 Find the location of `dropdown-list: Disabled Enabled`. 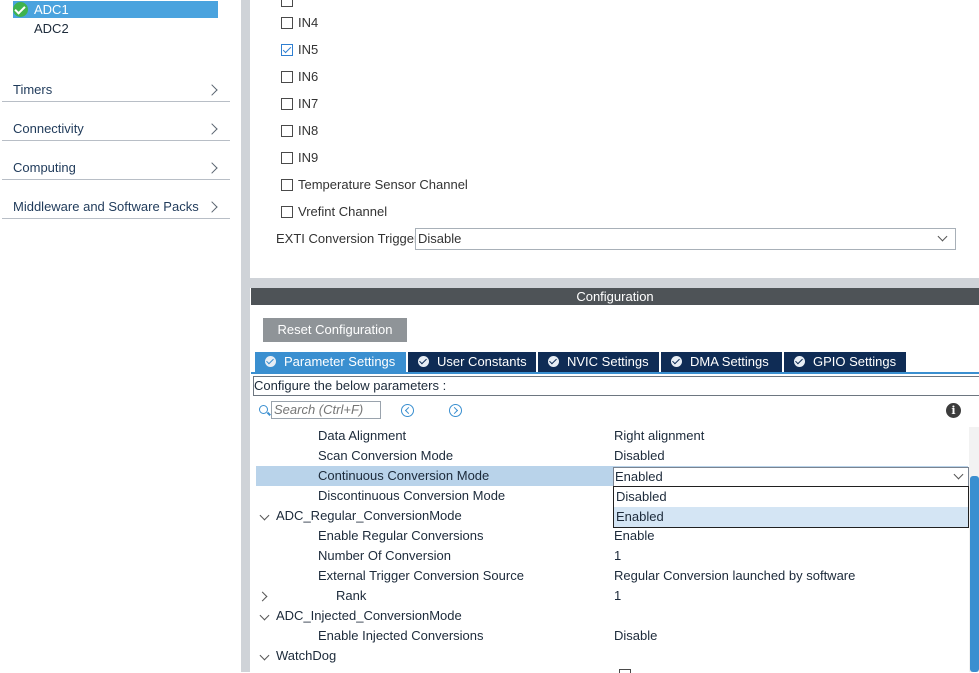

dropdown-list: Disabled Enabled is located at coordinates (791, 507).